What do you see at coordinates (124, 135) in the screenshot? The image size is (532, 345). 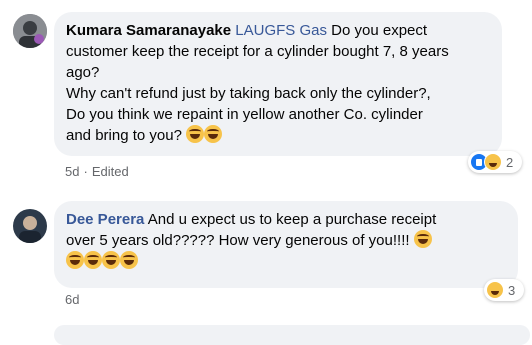 I see `comment-text: and bring to you?` at bounding box center [124, 135].